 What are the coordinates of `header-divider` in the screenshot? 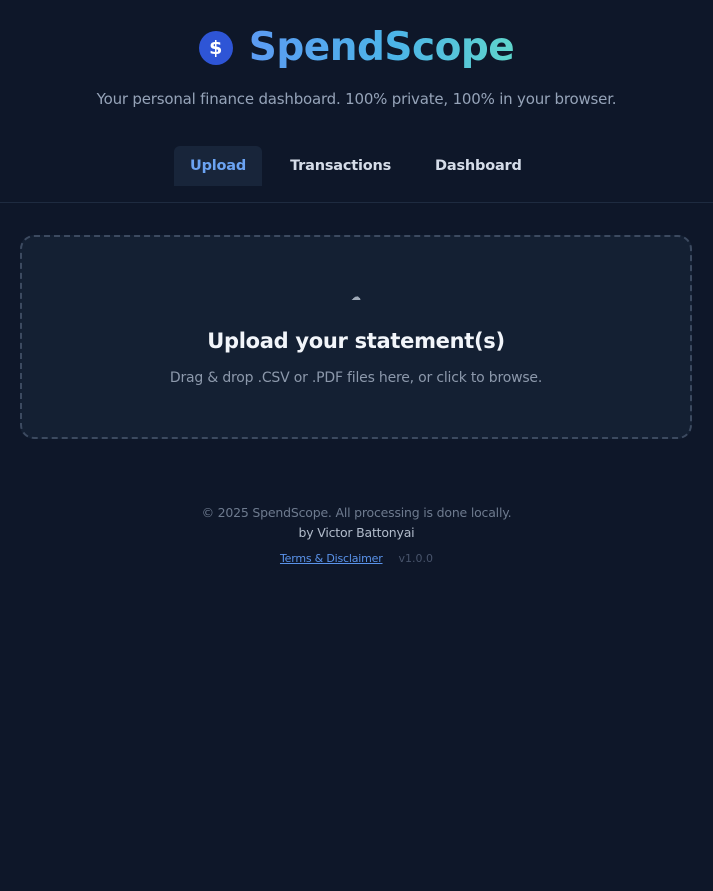 It's located at (356, 202).